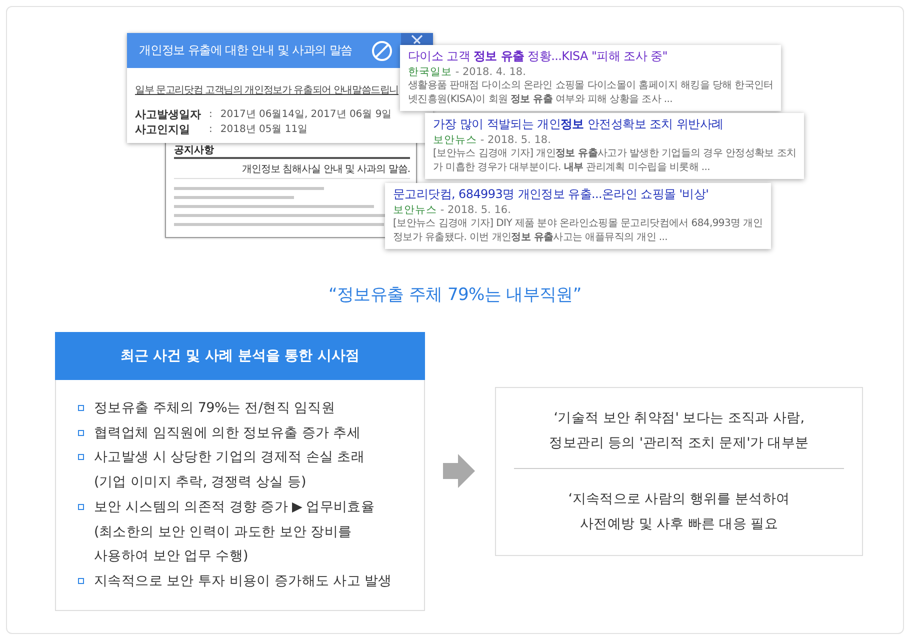  Describe the element at coordinates (215, 408) in the screenshot. I see `finding-text: 정보유출 주체의 79%는 전/현직 임직원` at that location.